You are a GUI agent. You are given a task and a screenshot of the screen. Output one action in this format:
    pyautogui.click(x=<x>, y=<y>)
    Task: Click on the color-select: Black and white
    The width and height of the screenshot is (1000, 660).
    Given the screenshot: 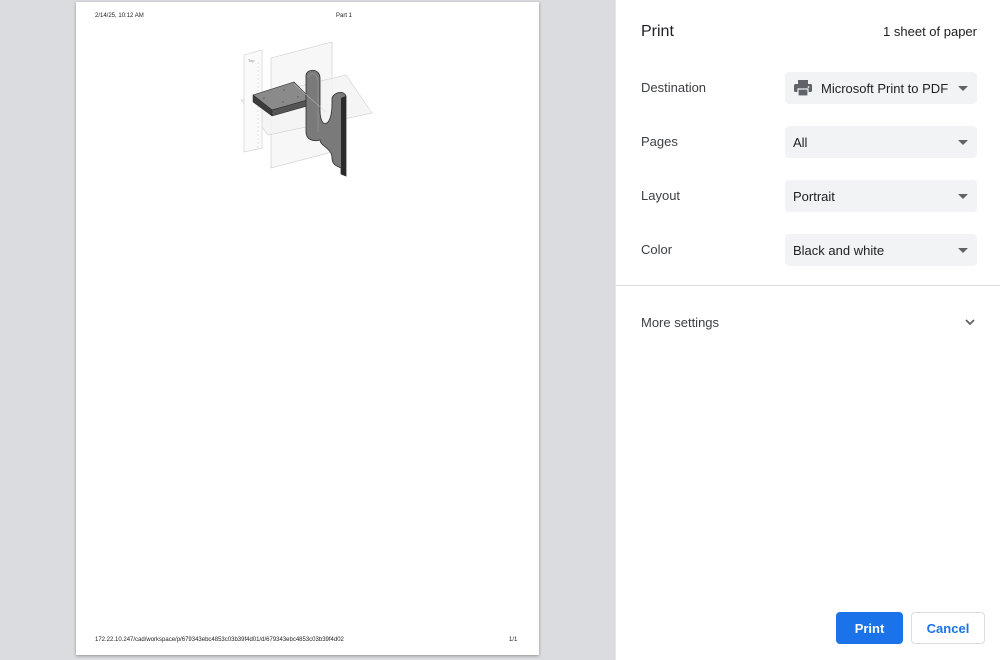 What is the action you would take?
    pyautogui.click(x=881, y=250)
    